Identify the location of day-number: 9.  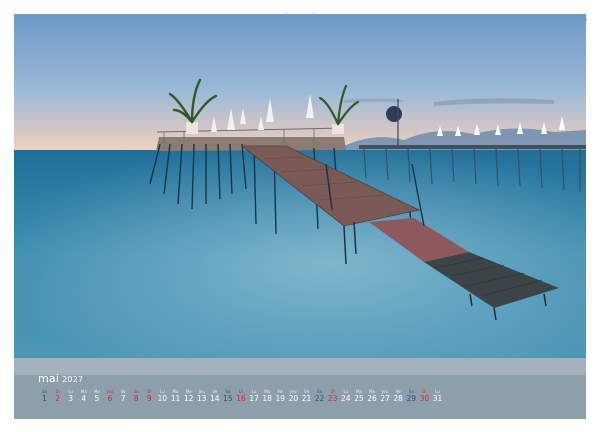
(149, 398).